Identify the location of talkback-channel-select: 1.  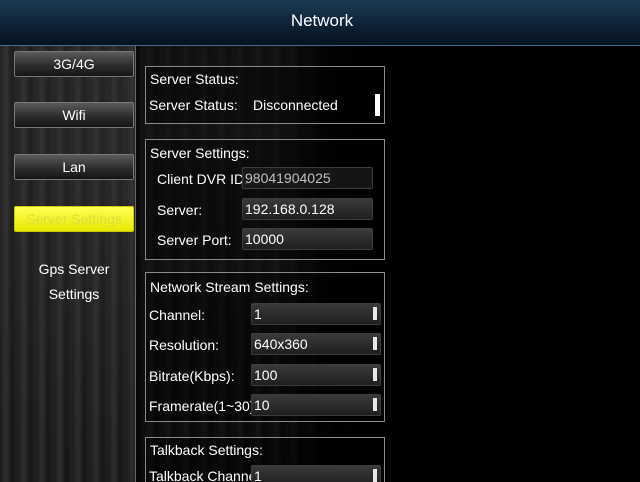
(316, 473).